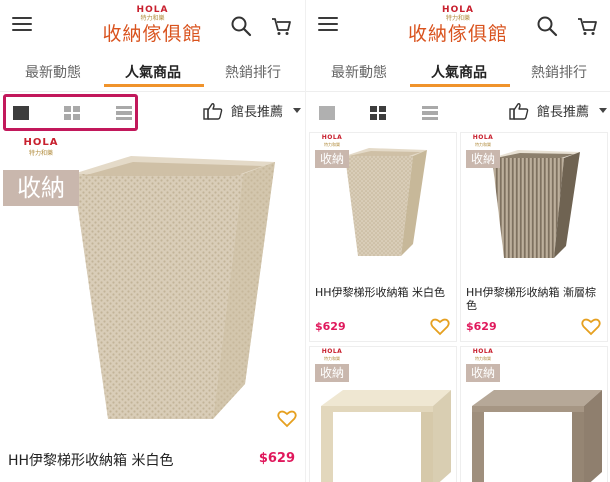 The height and width of the screenshot is (482, 610). What do you see at coordinates (535, 299) in the screenshot?
I see `product-title: HH伊黎梯形收納箱 漸層棕色` at bounding box center [535, 299].